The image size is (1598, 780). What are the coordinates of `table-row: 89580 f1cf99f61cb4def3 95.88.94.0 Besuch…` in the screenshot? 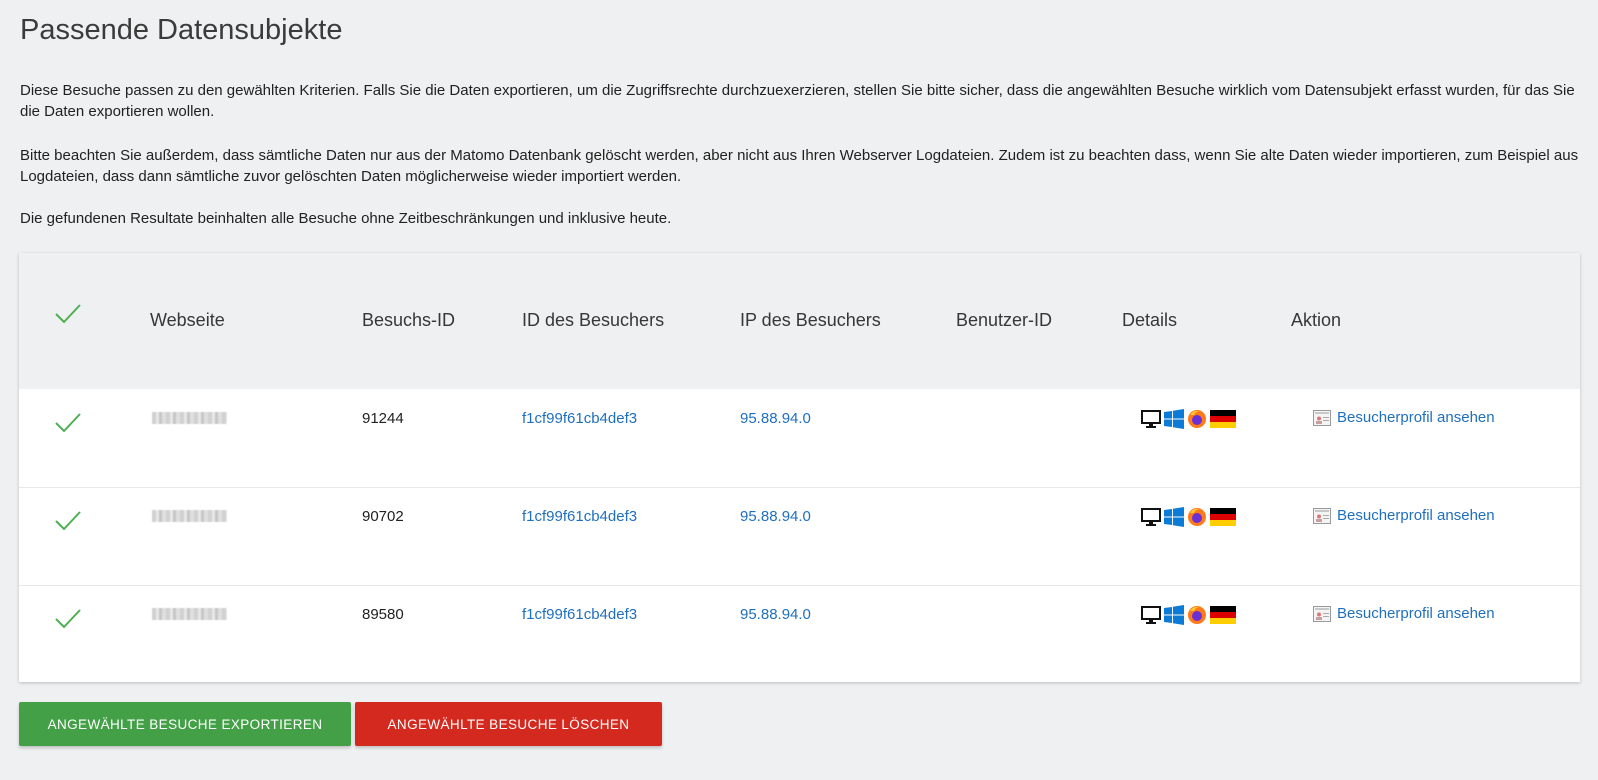 It's located at (799, 634).